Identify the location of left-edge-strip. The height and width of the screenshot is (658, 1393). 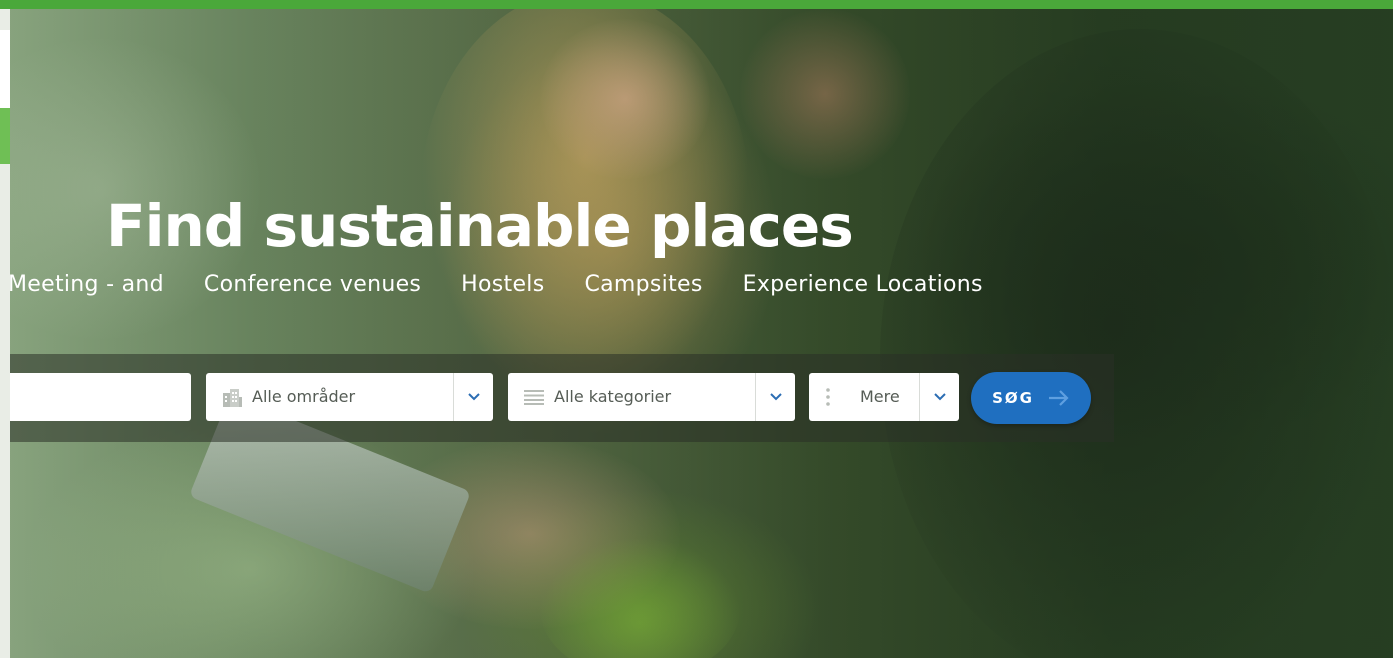
(5, 333).